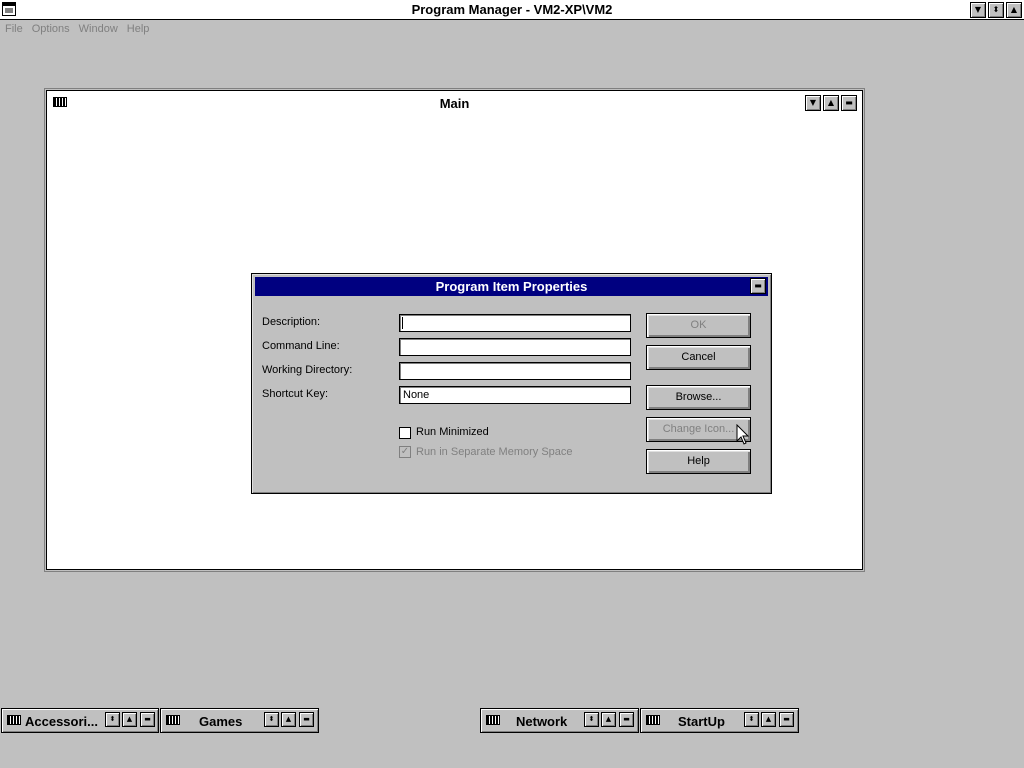  What do you see at coordinates (13, 28) in the screenshot?
I see `menu-file: File` at bounding box center [13, 28].